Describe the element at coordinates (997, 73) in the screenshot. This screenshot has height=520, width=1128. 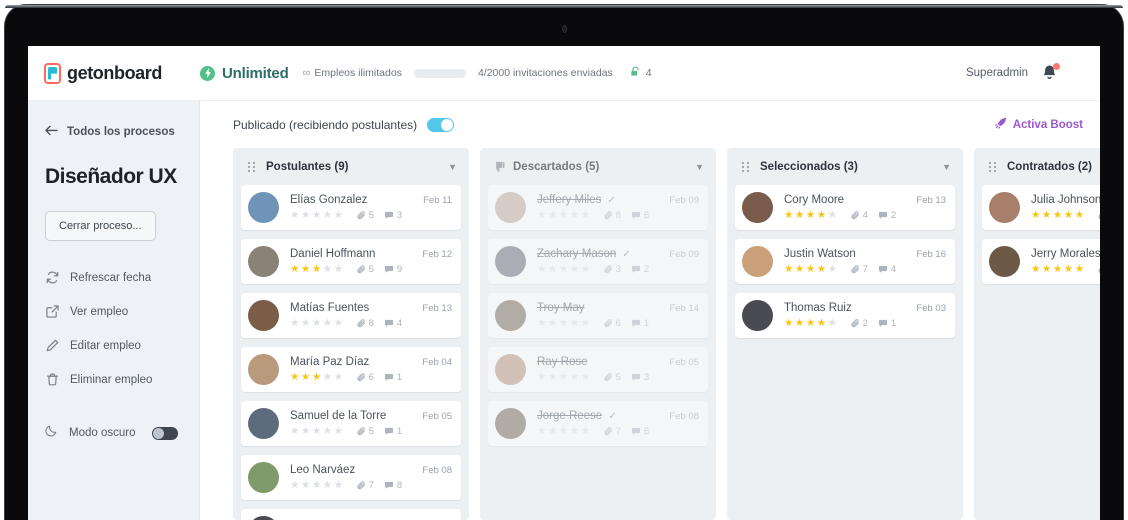
I see `account-name: Superadmin` at that location.